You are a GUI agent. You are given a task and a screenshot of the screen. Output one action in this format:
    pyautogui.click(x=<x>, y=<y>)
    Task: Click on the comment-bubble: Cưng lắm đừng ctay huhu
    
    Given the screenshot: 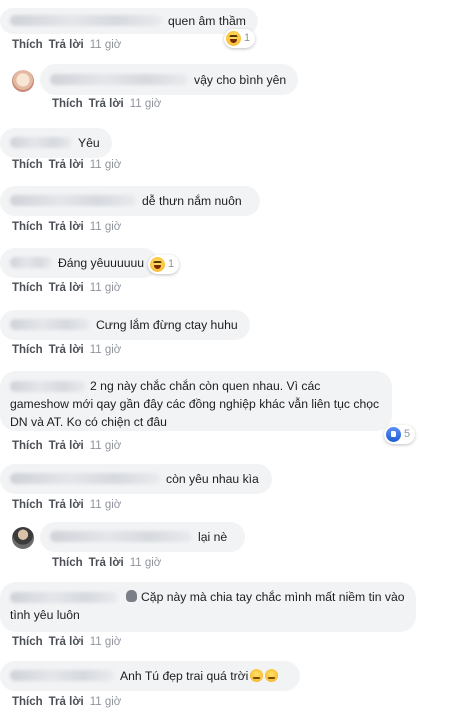 What is the action you would take?
    pyautogui.click(x=125, y=325)
    